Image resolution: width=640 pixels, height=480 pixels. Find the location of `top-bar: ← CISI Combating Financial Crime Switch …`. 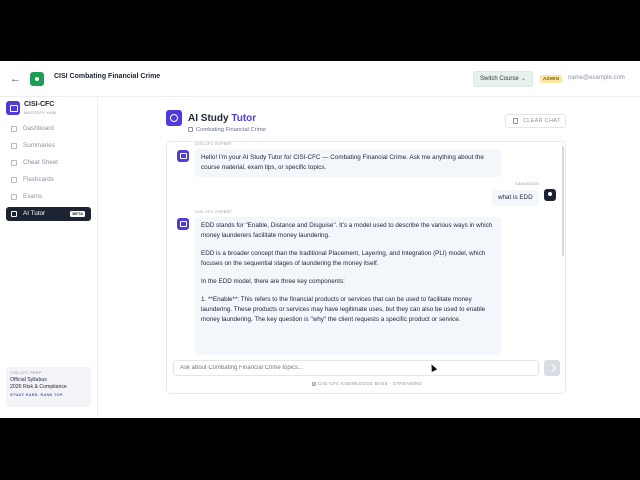

top-bar: ← CISI Combating Financial Crime Switch … is located at coordinates (320, 79).